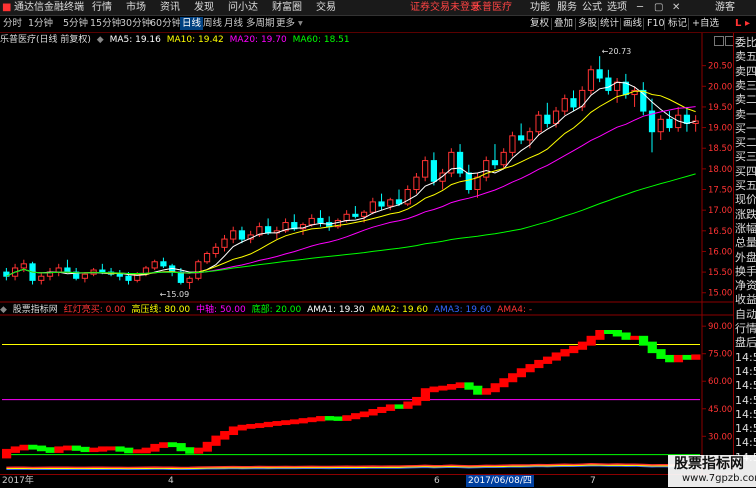  Describe the element at coordinates (171, 481) in the screenshot. I see `date-label-apr: 4` at that location.